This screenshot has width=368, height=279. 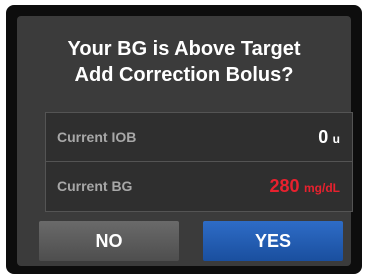 I want to click on iob-number: 0, so click(x=323, y=137).